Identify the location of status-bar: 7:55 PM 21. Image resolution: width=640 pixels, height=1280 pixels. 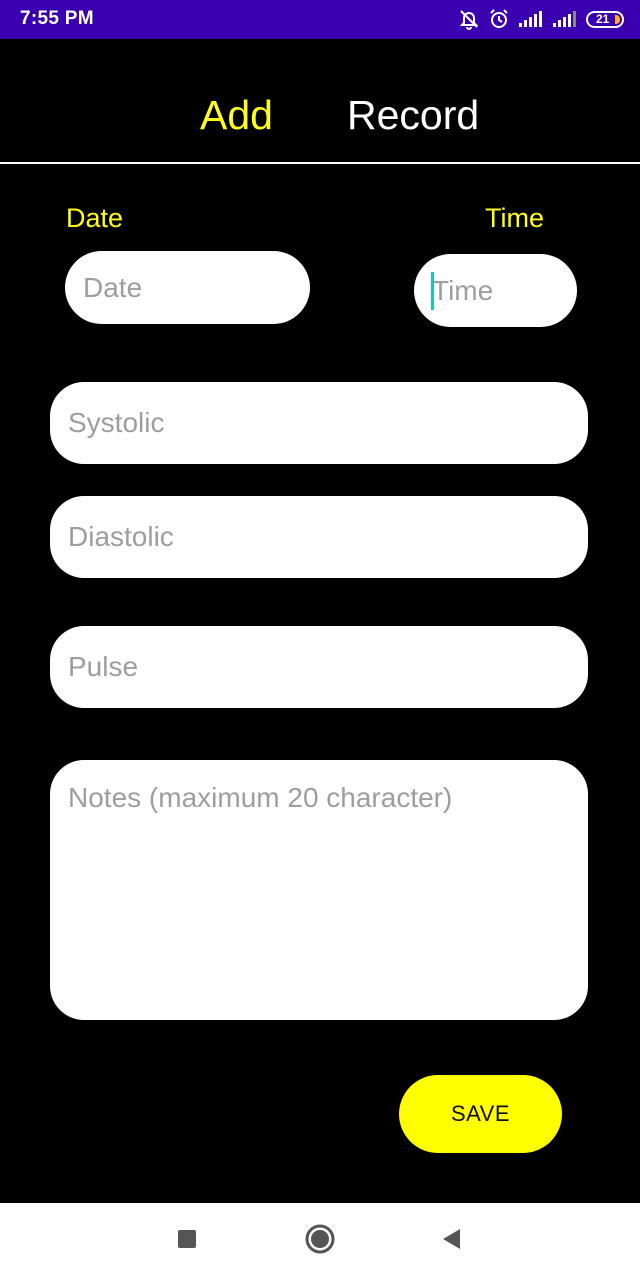
(320, 19).